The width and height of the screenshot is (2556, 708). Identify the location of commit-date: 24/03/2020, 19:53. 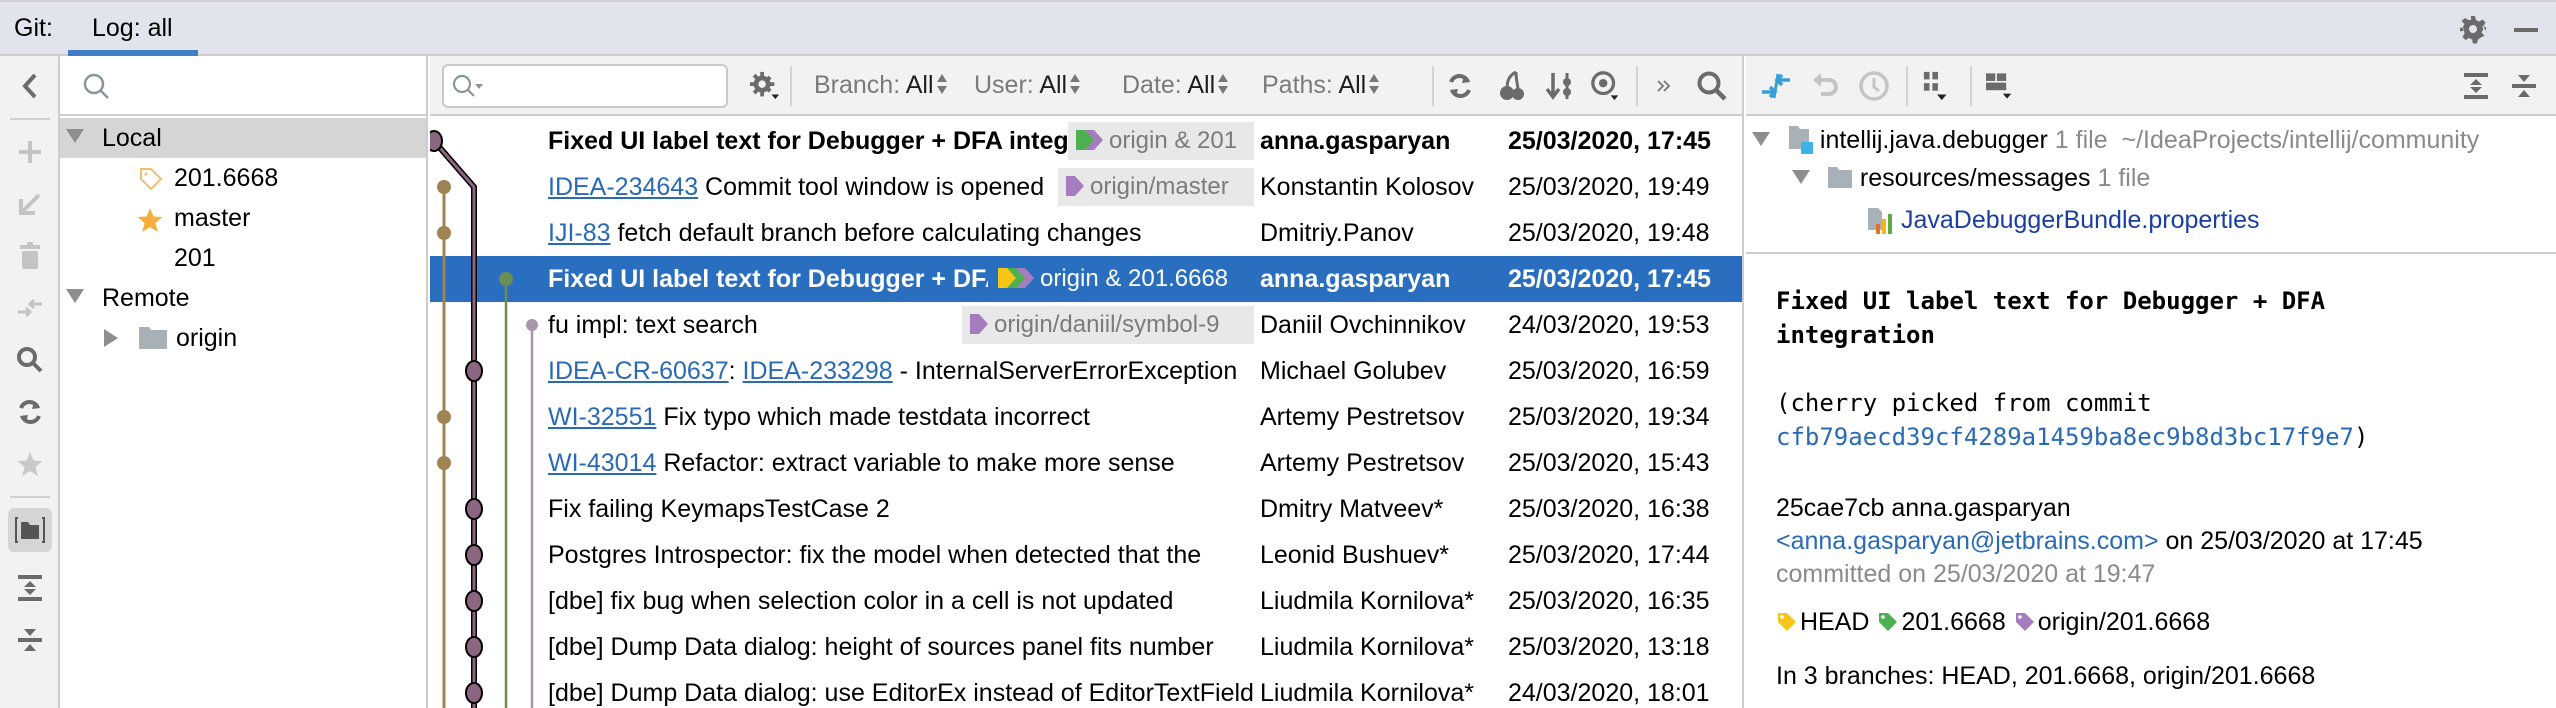
(1609, 325).